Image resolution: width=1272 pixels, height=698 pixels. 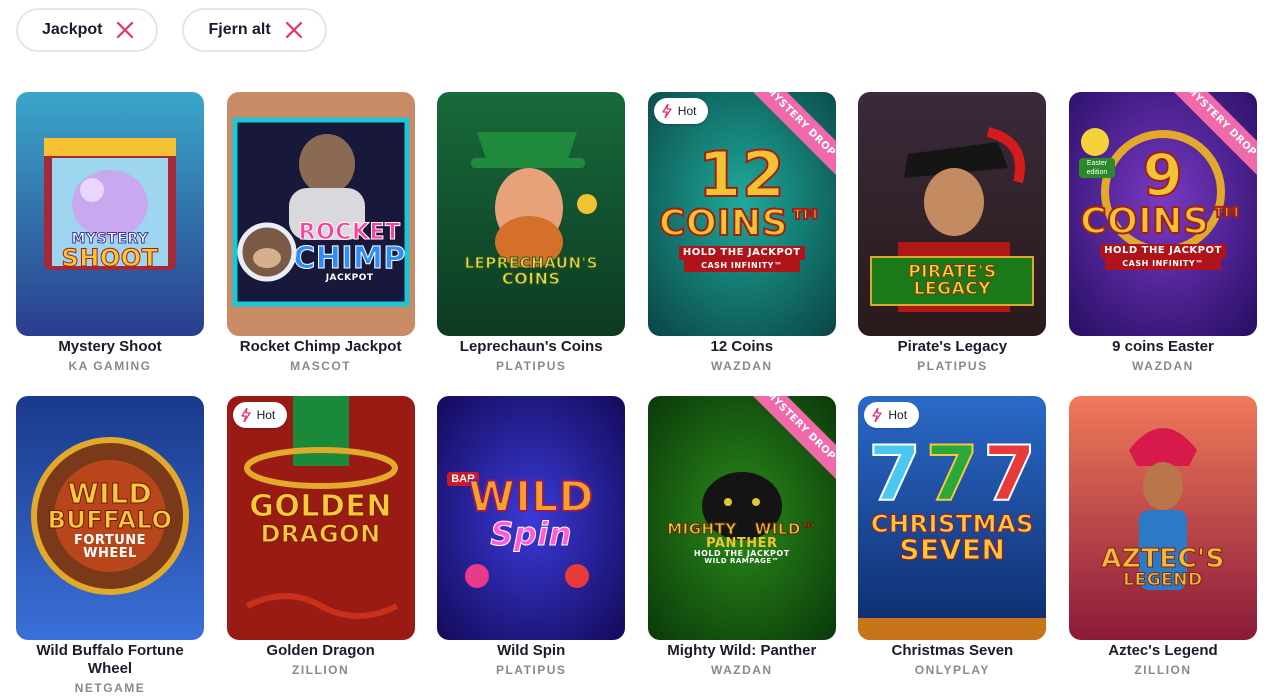 I want to click on game-title: Wild Buffalo Fortune Wheel, so click(x=110, y=659).